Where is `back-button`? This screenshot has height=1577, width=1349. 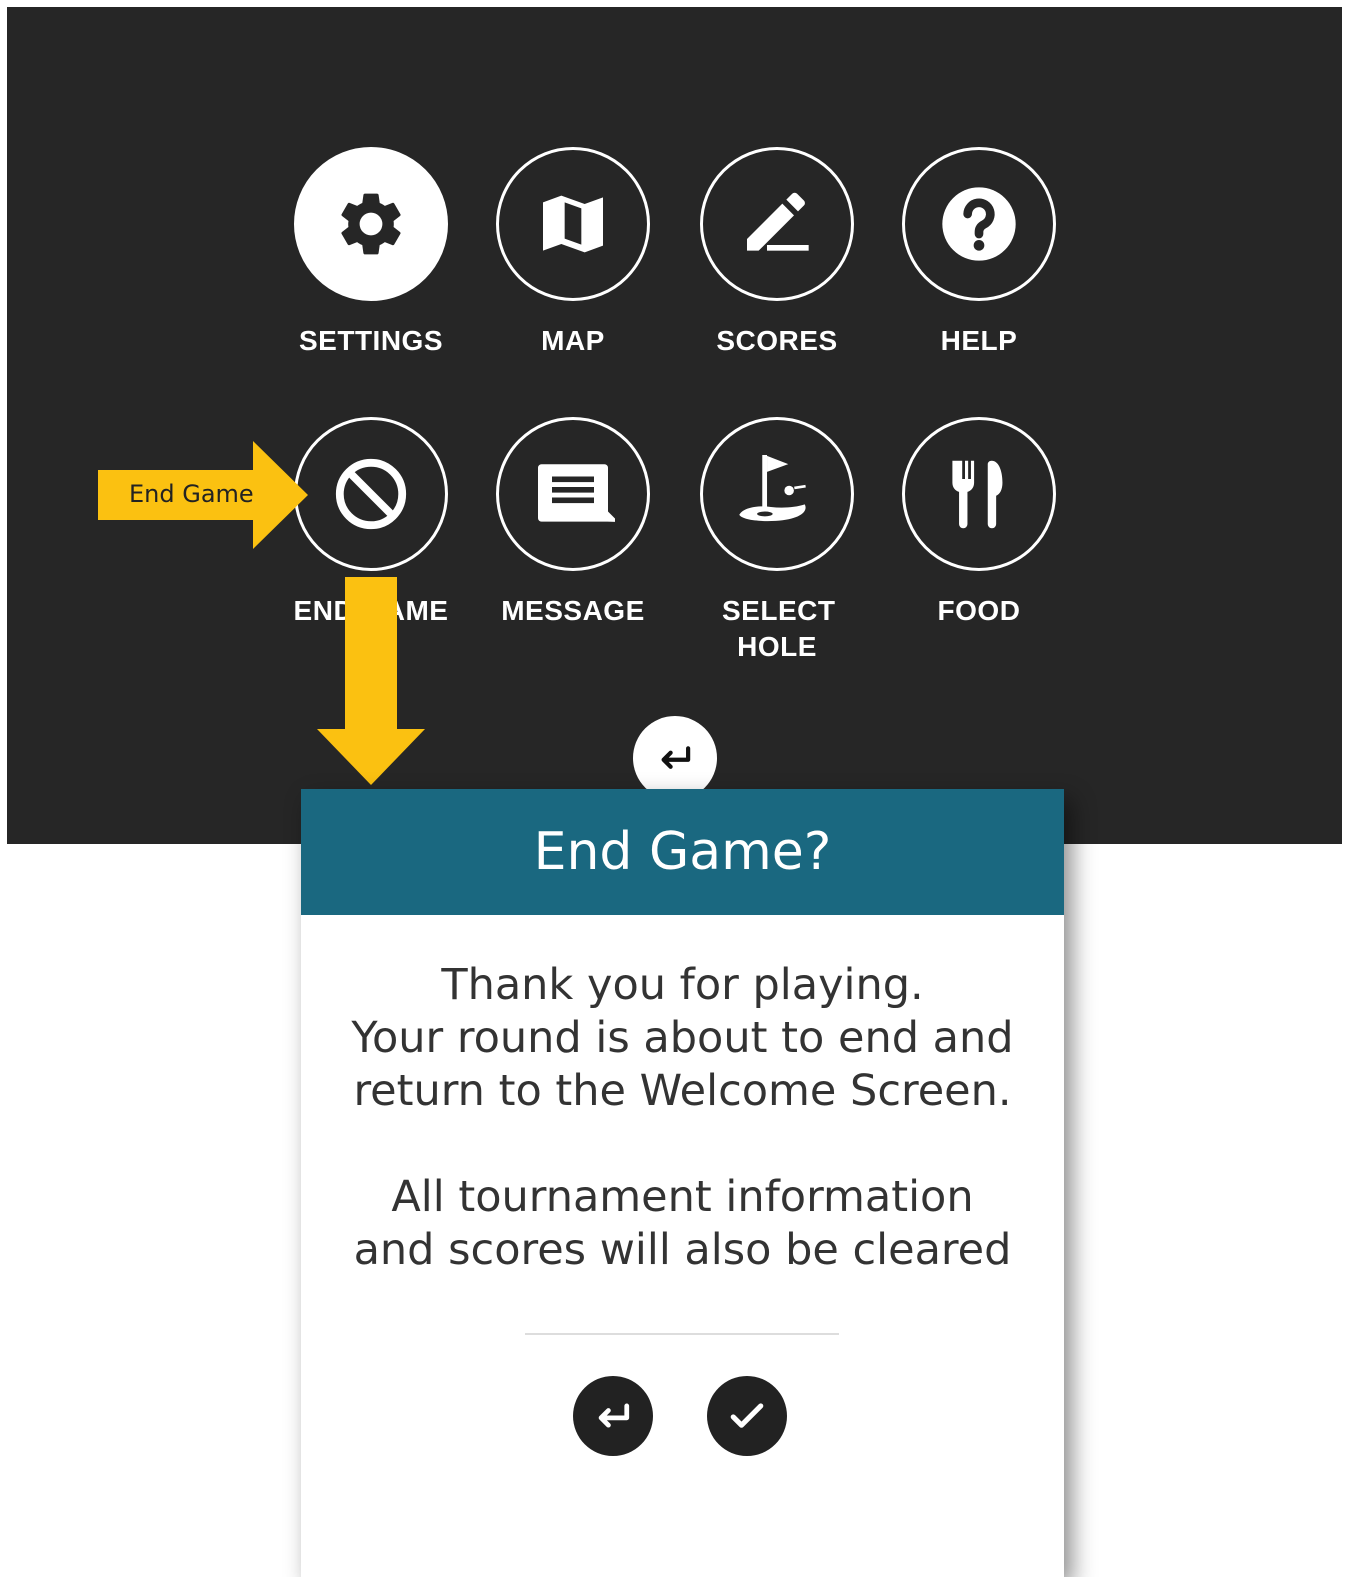
back-button is located at coordinates (675, 758).